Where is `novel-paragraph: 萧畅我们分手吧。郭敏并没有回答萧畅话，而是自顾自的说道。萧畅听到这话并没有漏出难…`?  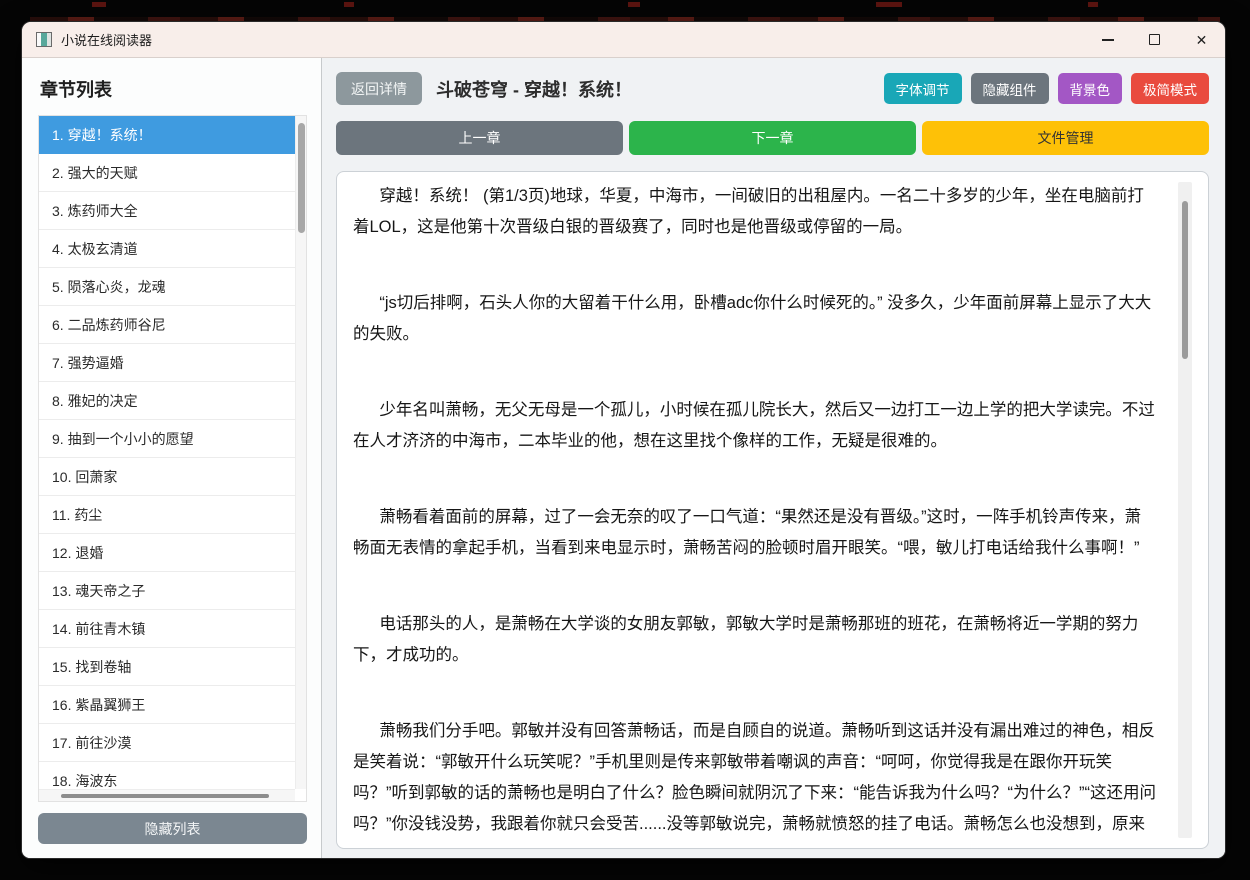 novel-paragraph: 萧畅我们分手吧。郭敏并没有回答萧畅话，而是自顾自的说道。萧畅听到这话并没有漏出难… is located at coordinates (754, 777).